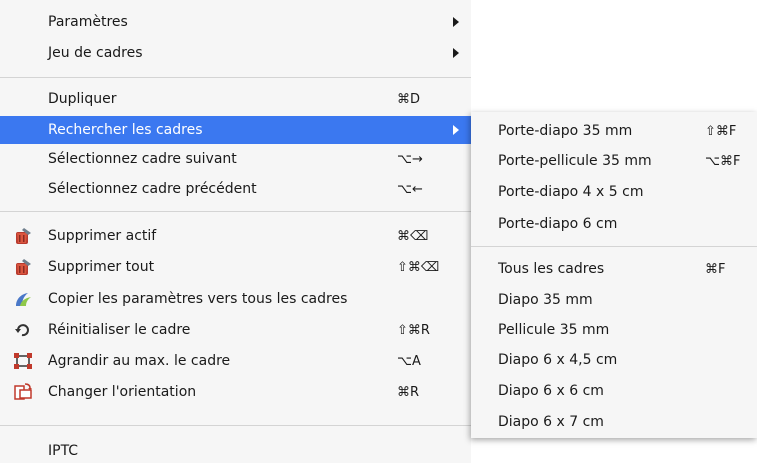 The height and width of the screenshot is (465, 757). What do you see at coordinates (721, 131) in the screenshot?
I see `menu-item-shortcut: ⇧⌘F` at bounding box center [721, 131].